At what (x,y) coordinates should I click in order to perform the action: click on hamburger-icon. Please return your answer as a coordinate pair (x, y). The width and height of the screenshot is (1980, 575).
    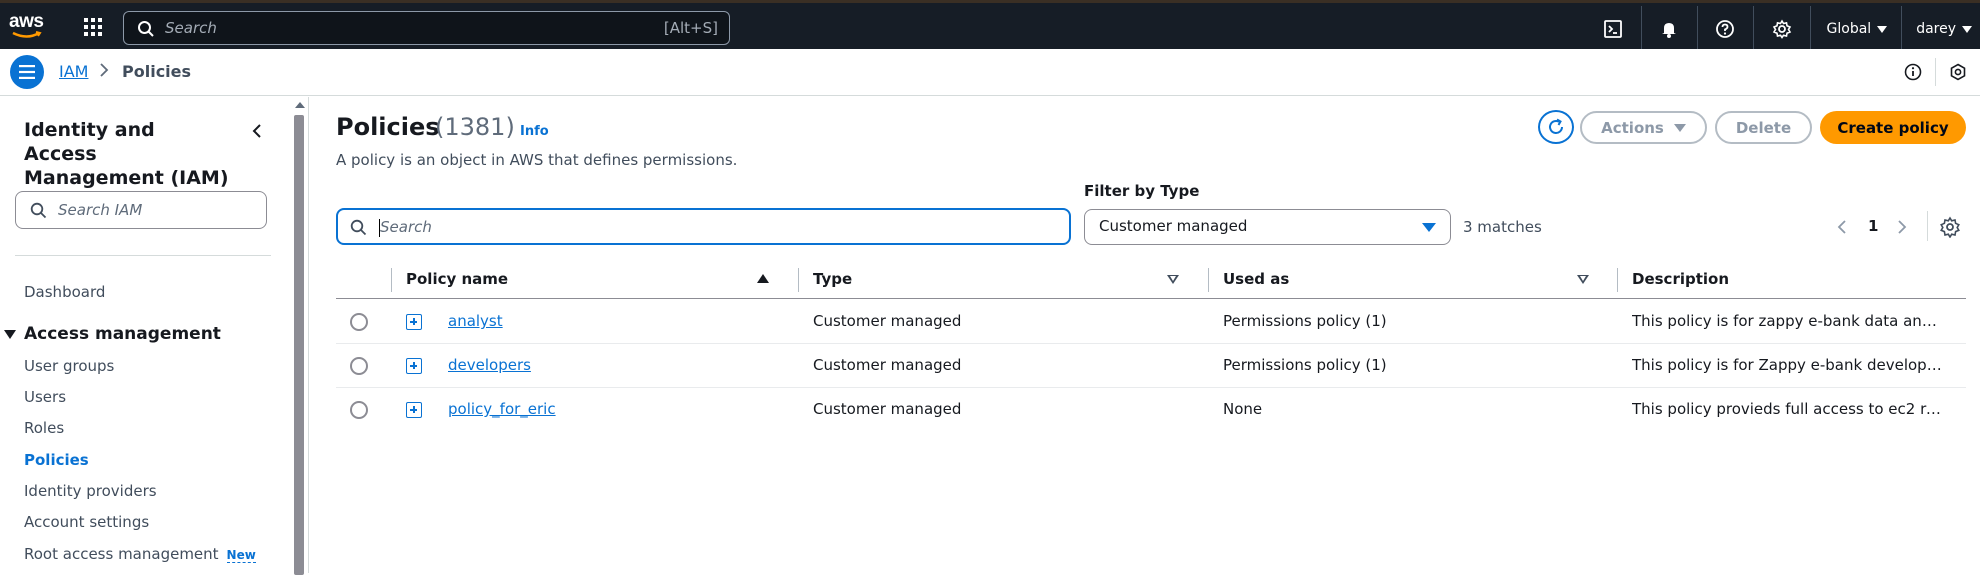
    Looking at the image, I should click on (27, 72).